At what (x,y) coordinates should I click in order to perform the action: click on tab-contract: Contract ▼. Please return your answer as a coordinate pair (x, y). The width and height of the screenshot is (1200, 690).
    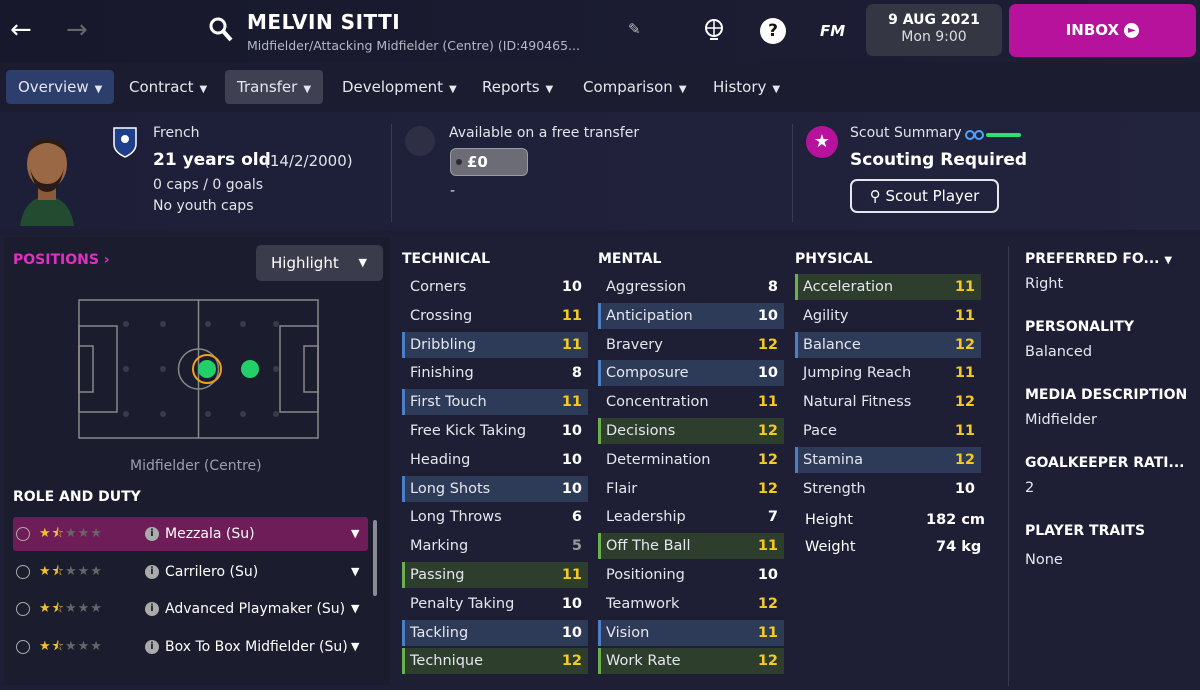
    Looking at the image, I should click on (168, 87).